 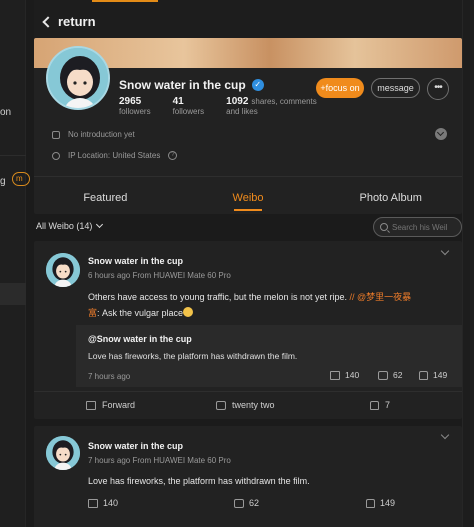 I want to click on left-panel-text: on, so click(x=6, y=112).